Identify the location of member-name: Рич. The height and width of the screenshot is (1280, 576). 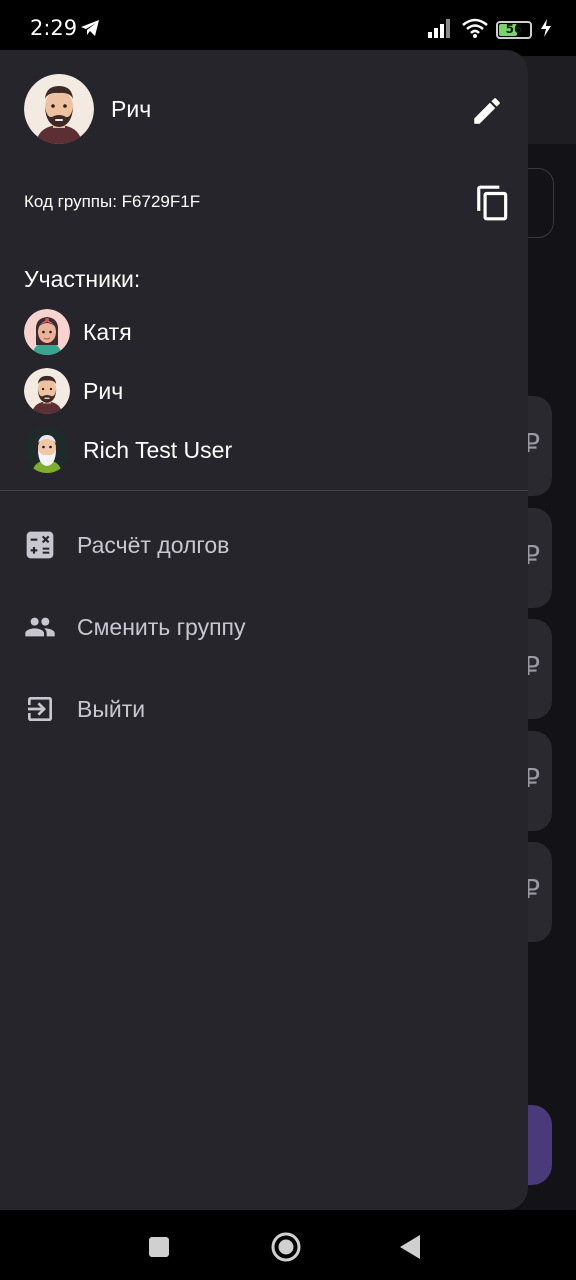
(103, 390).